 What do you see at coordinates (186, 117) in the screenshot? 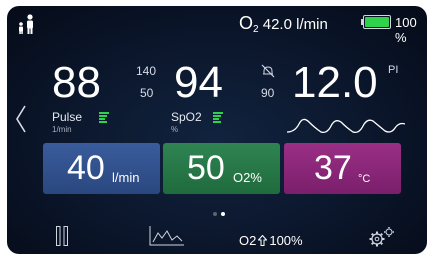
I see `spo2-label: SpO2` at bounding box center [186, 117].